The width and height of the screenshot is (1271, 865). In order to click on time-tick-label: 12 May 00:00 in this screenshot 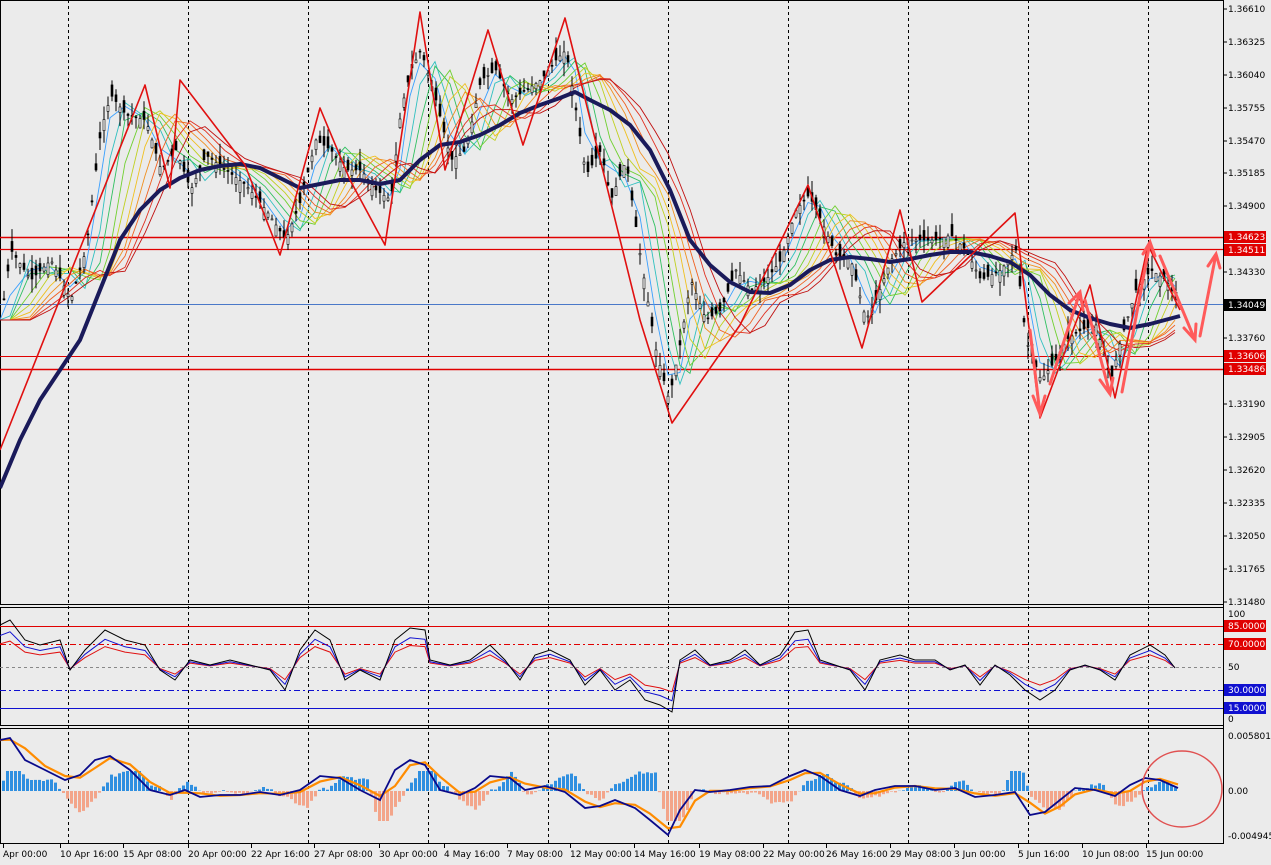, I will do `click(601, 855)`.